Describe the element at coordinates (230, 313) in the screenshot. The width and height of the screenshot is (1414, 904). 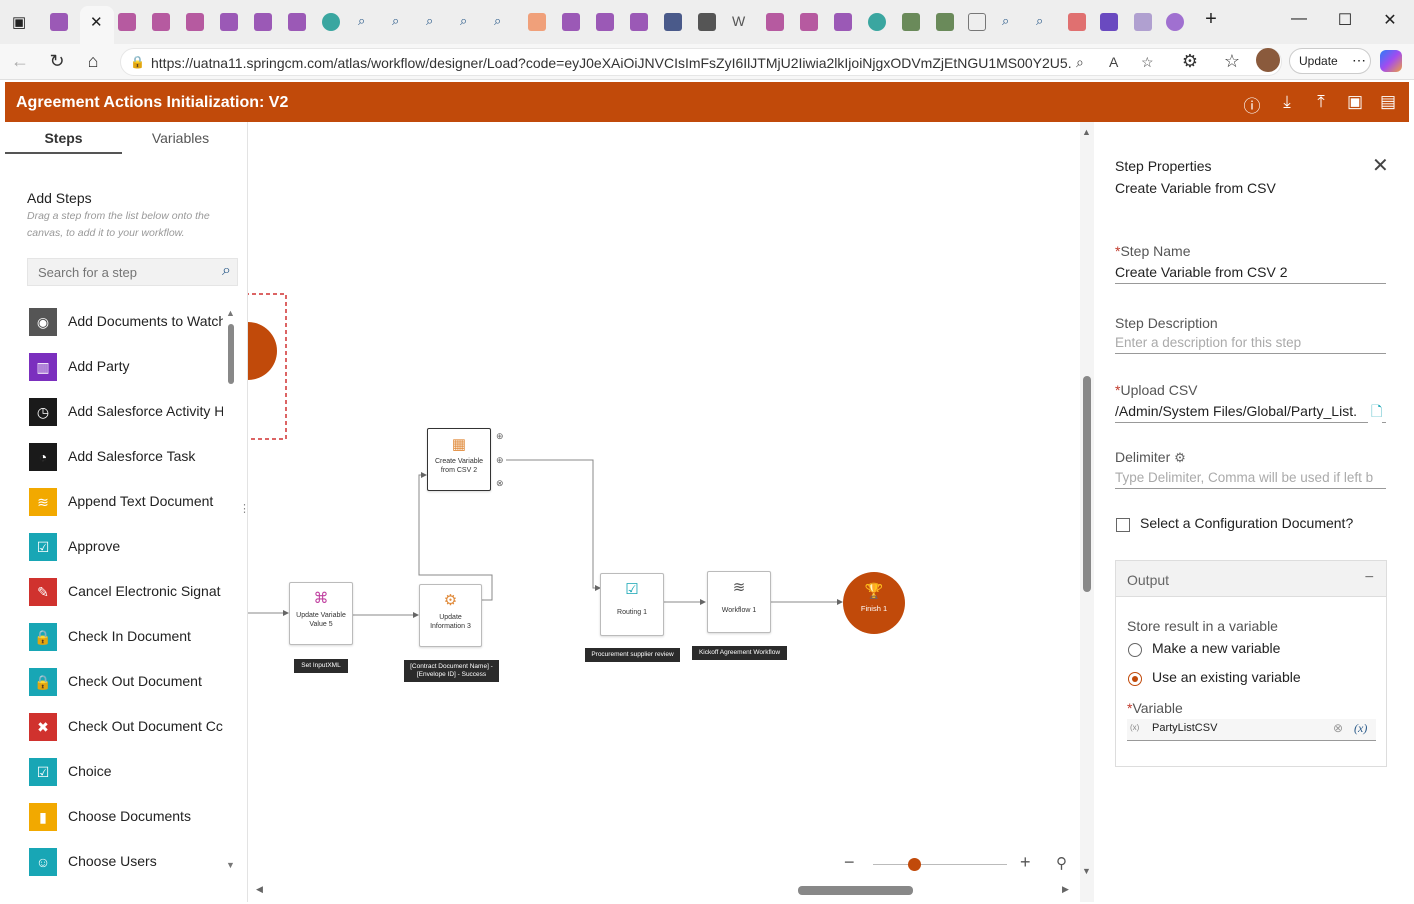
I see `scroll-up-icon: ▲` at that location.